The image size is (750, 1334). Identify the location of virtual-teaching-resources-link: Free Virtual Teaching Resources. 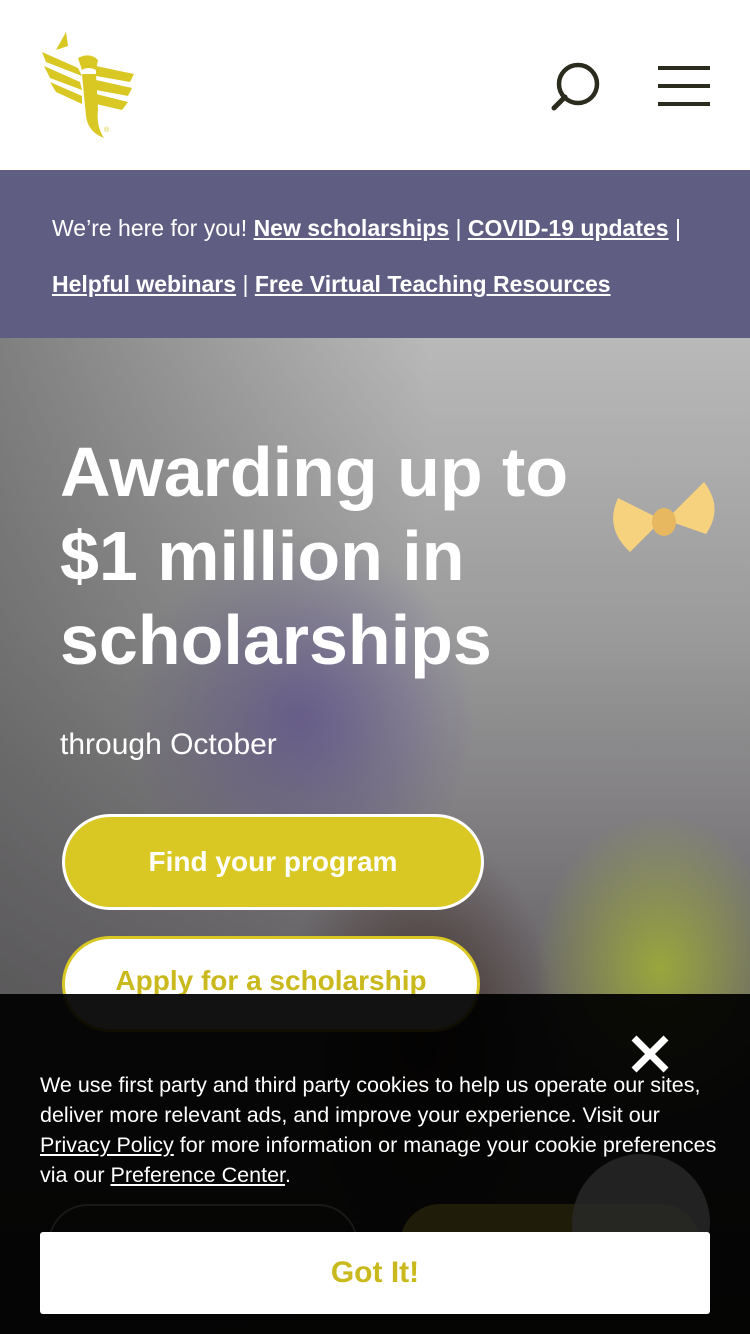
(433, 284).